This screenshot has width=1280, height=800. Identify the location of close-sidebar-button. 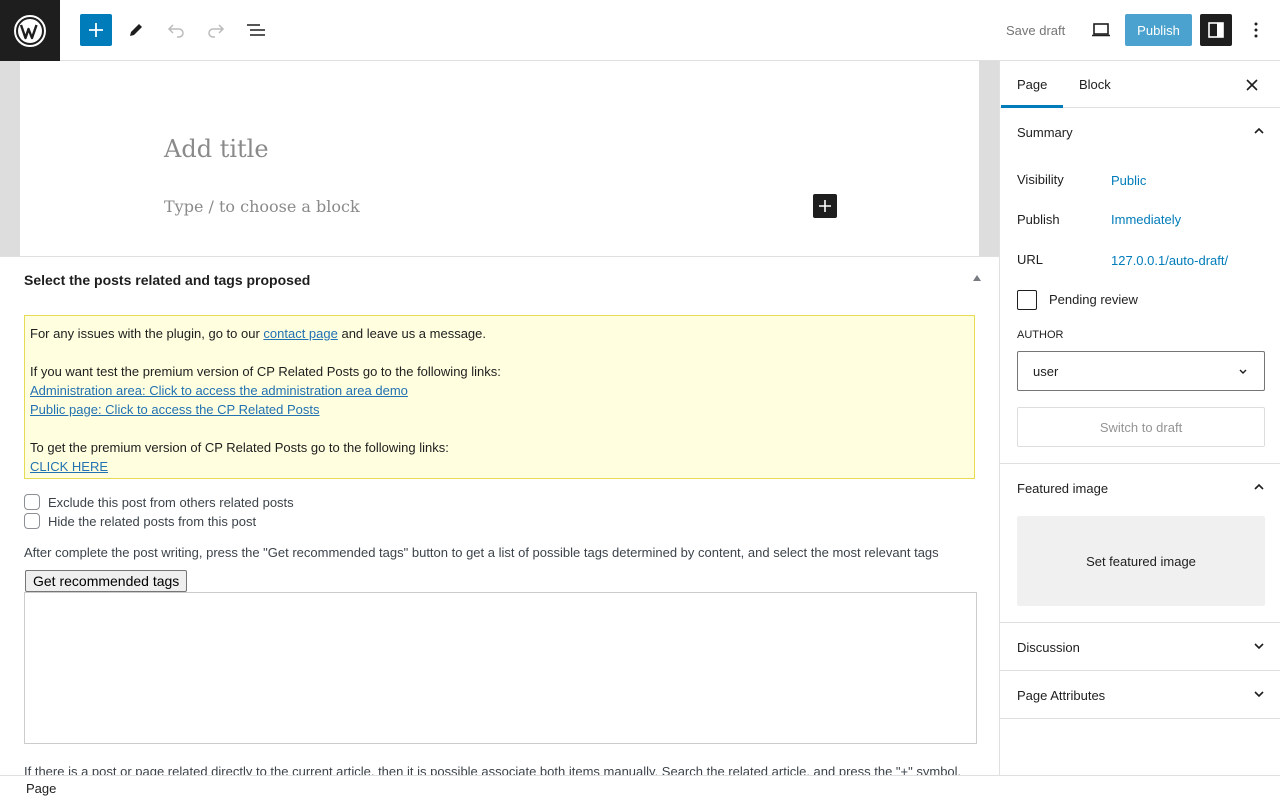
(1252, 85).